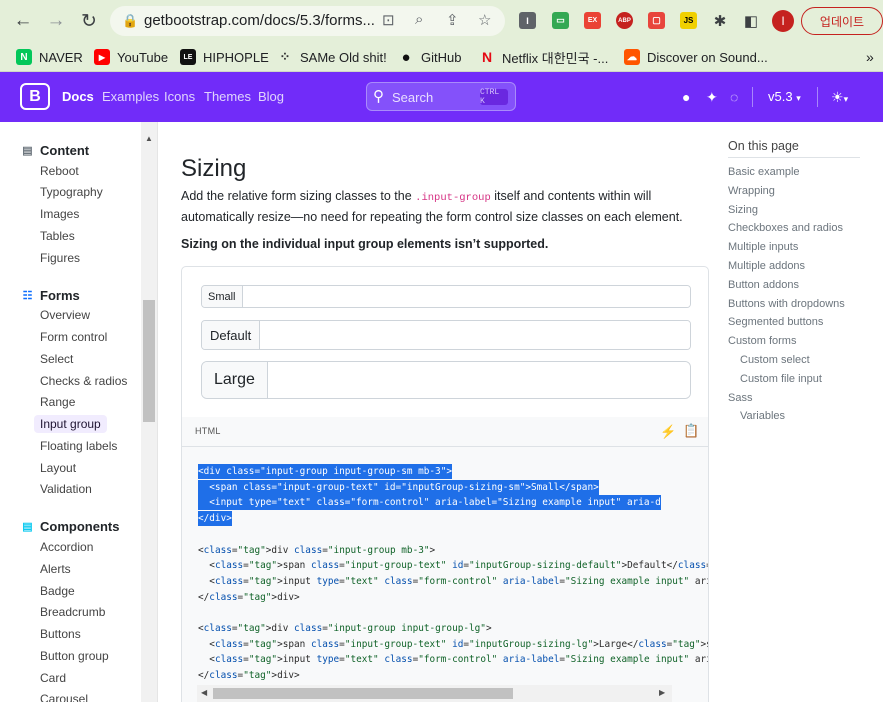 The image size is (883, 702). What do you see at coordinates (784, 96) in the screenshot?
I see `version-dropdown: v5.3 ▾` at bounding box center [784, 96].